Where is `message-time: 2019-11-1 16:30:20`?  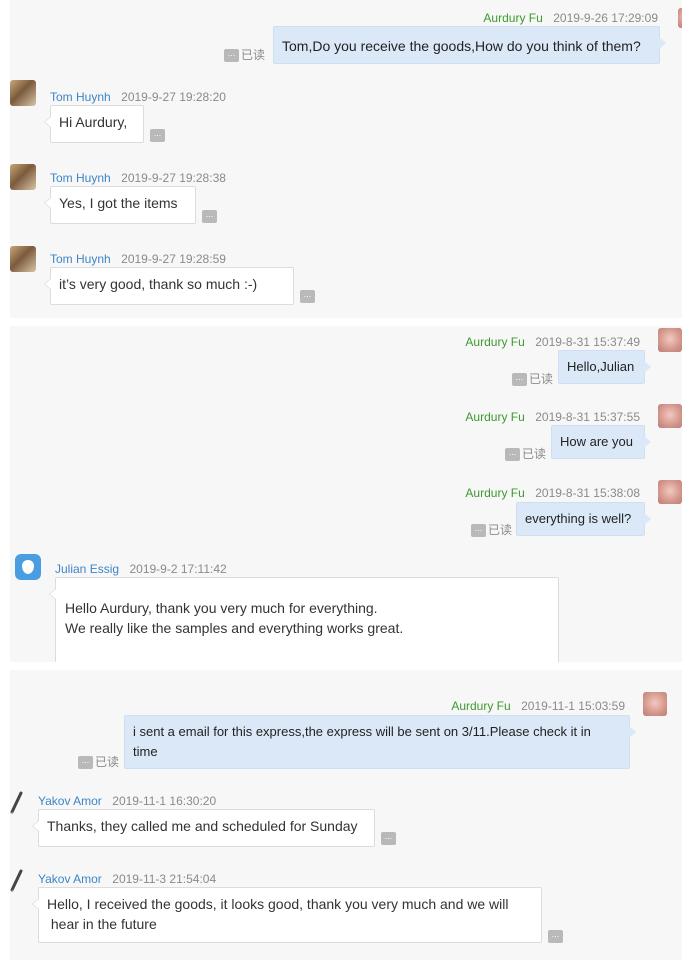 message-time: 2019-11-1 16:30:20 is located at coordinates (164, 801).